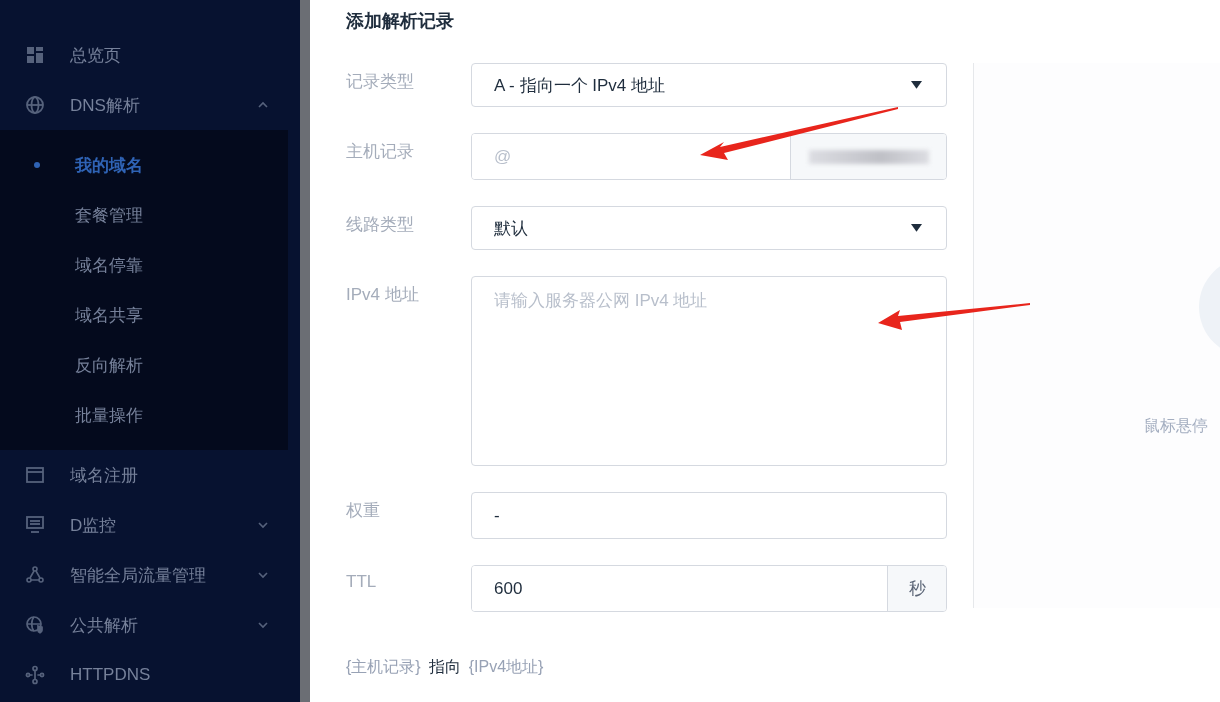 This screenshot has width=1220, height=702. Describe the element at coordinates (35, 105) in the screenshot. I see `globe-icon` at that location.